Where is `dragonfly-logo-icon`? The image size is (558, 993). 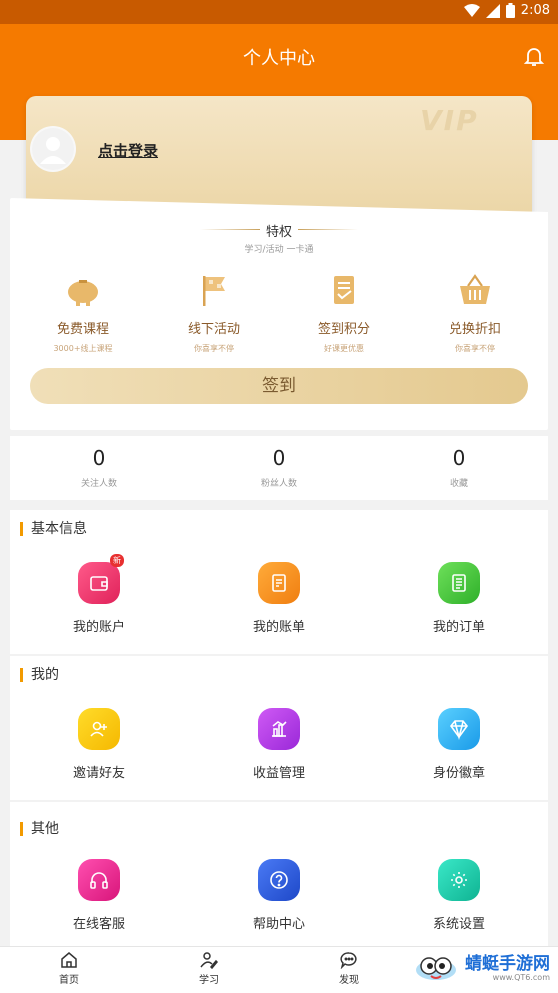 dragonfly-logo-icon is located at coordinates (436, 968).